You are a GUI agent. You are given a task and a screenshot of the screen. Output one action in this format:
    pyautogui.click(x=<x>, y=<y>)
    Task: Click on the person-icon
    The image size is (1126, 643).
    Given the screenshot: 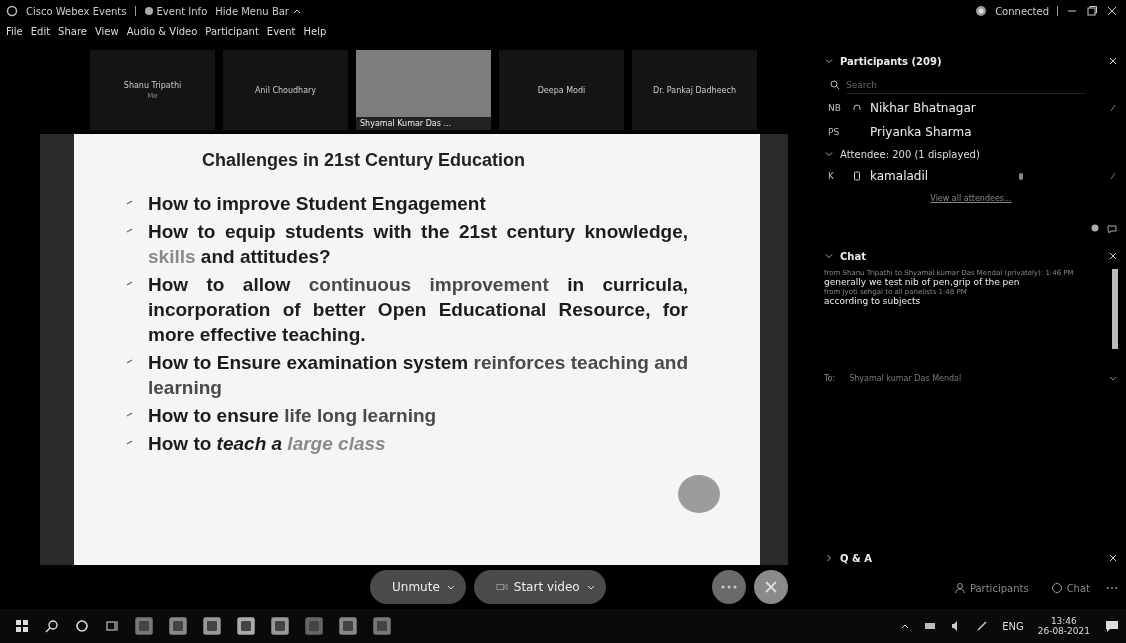 What is the action you would take?
    pyautogui.click(x=959, y=588)
    